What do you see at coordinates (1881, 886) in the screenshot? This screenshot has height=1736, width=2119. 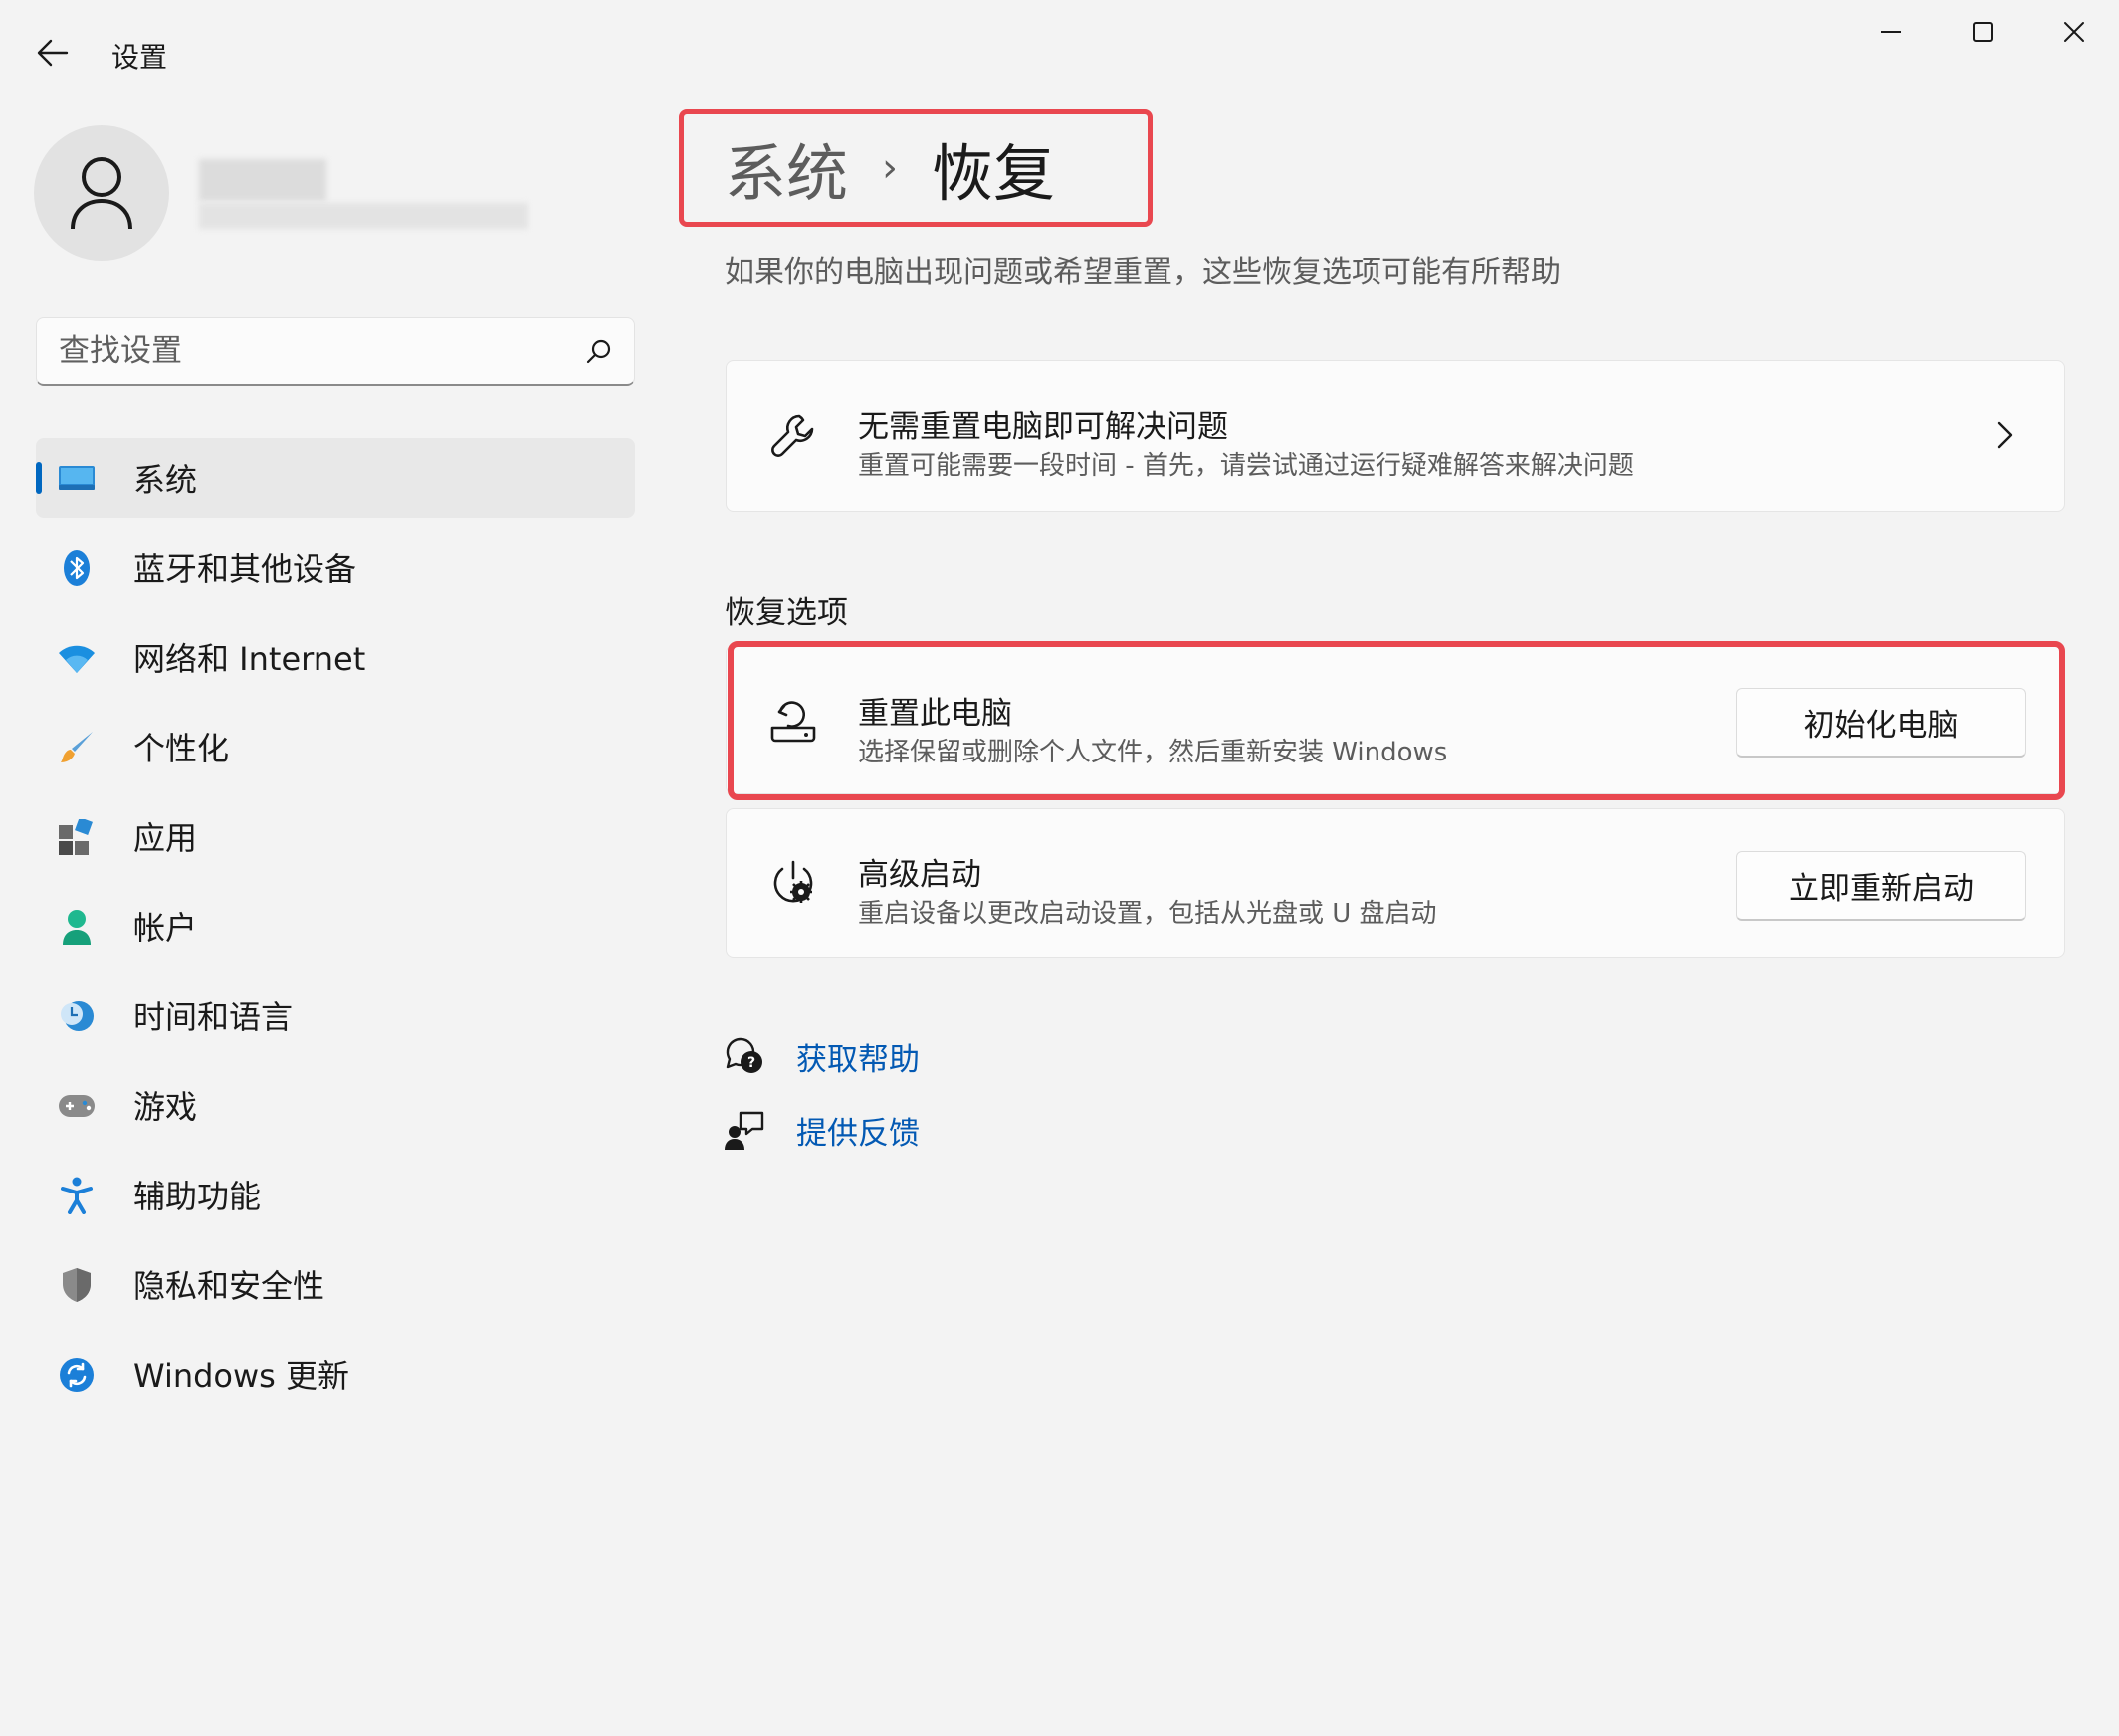 I see `restart-now-button: 立即重新启动` at bounding box center [1881, 886].